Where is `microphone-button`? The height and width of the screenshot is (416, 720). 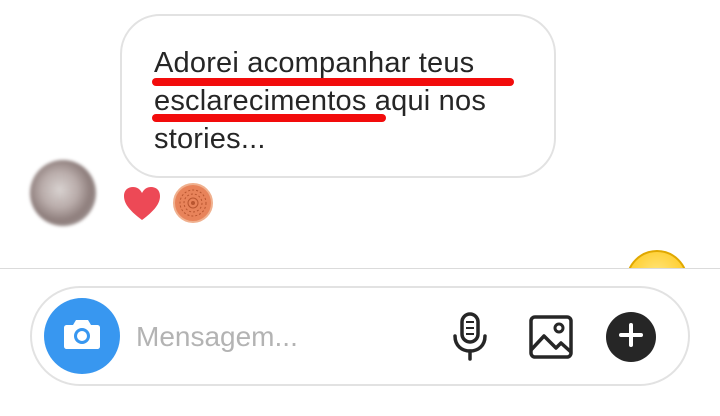
microphone-button is located at coordinates (470, 337).